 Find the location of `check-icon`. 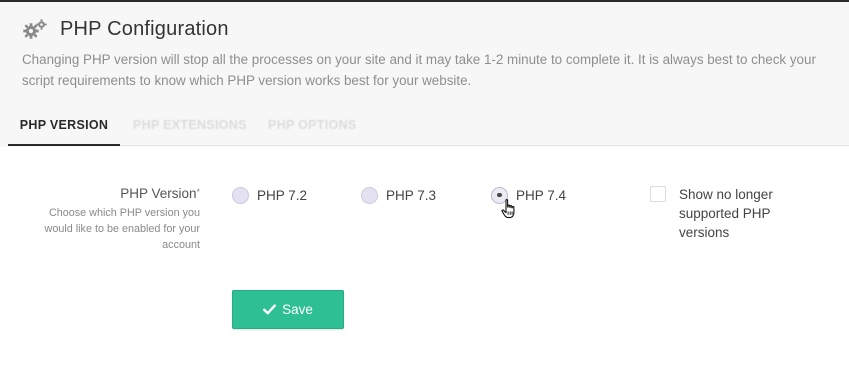

check-icon is located at coordinates (270, 309).